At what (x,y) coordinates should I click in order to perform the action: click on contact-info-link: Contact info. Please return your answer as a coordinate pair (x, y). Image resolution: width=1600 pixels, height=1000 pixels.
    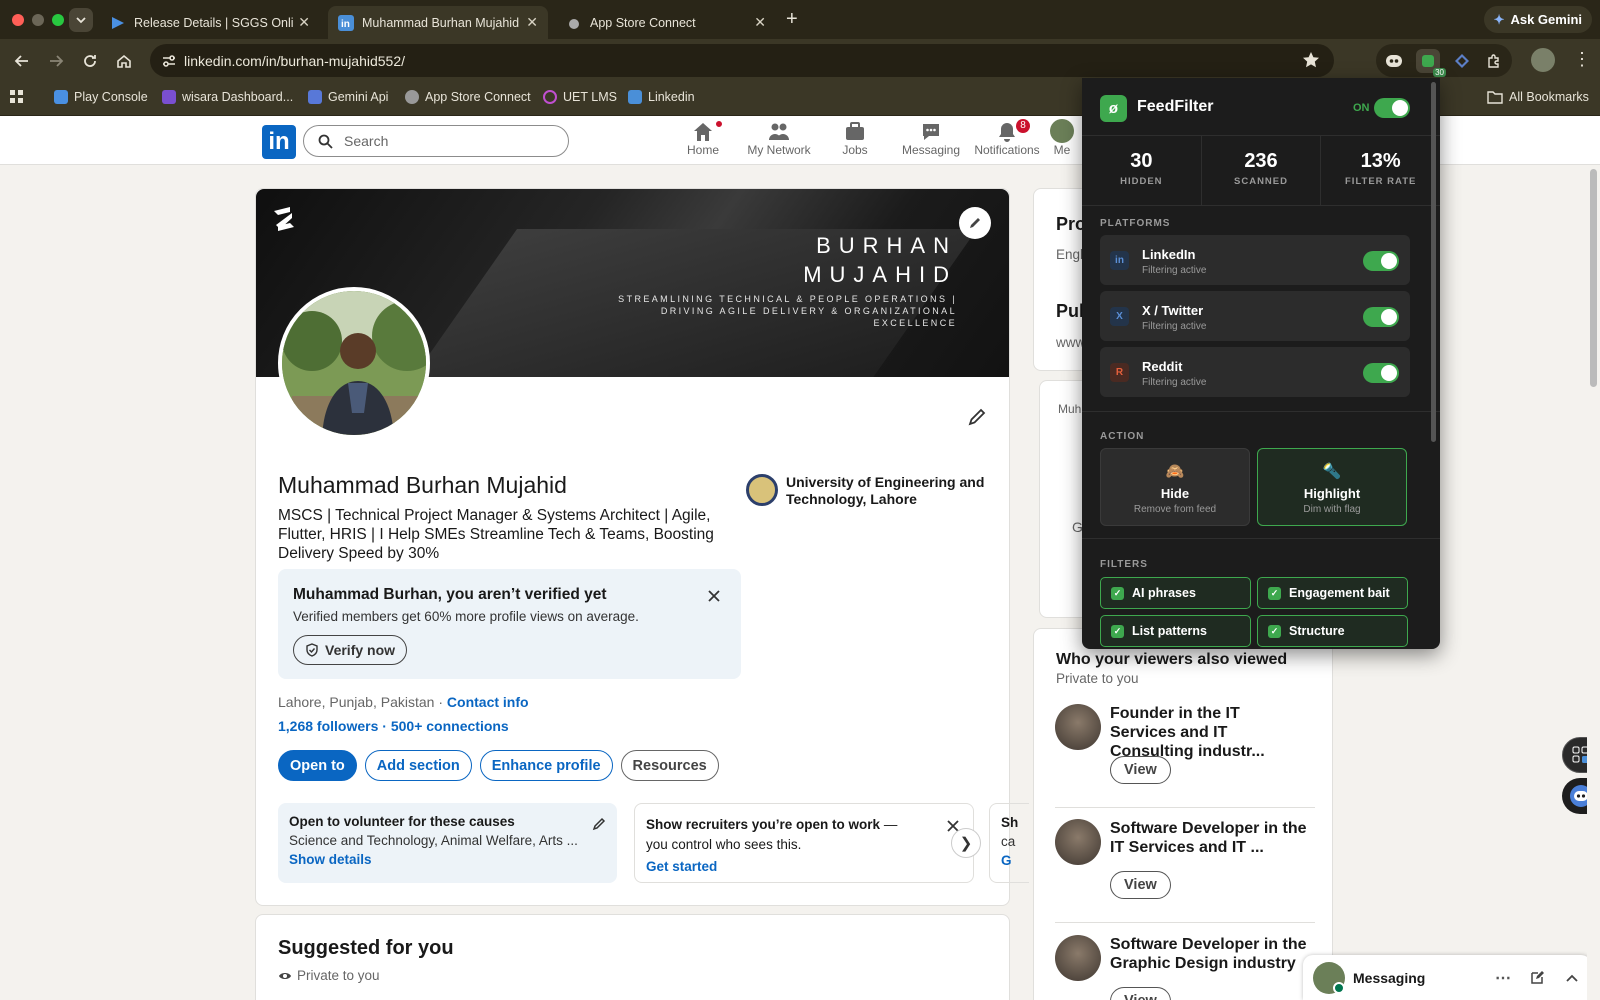
    Looking at the image, I should click on (488, 702).